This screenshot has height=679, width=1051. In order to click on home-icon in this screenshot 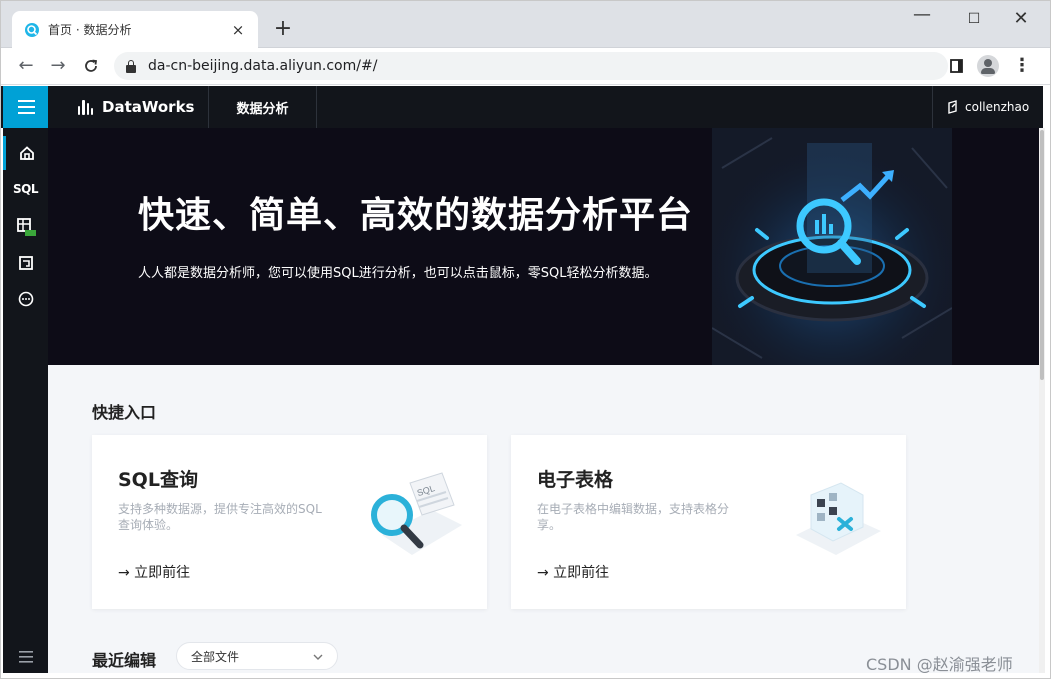, I will do `click(27, 153)`.